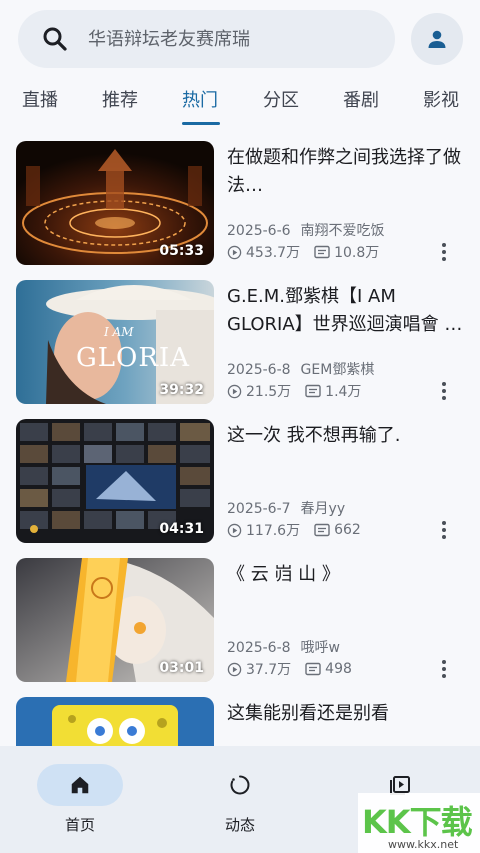 Image resolution: width=480 pixels, height=853 pixels. Describe the element at coordinates (345, 436) in the screenshot. I see `video-title: 这一次 我不想再输了.` at that location.